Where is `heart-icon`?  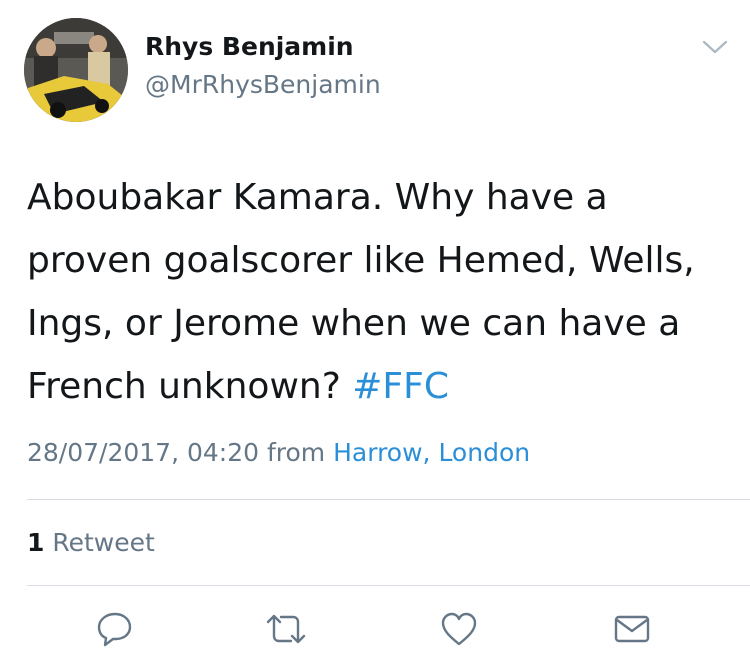
heart-icon is located at coordinates (459, 629).